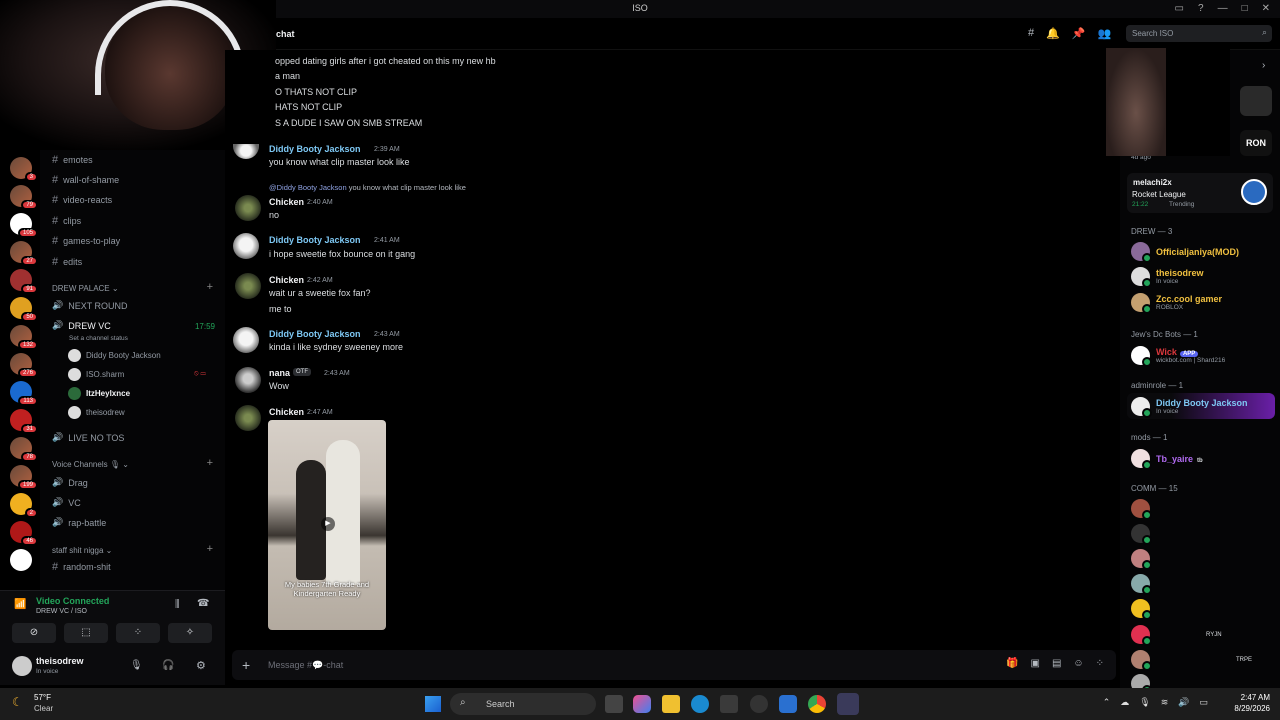 The image size is (1280, 720). What do you see at coordinates (85, 180) in the screenshot?
I see `channel-wall-of-shame: # wall-of-shame` at bounding box center [85, 180].